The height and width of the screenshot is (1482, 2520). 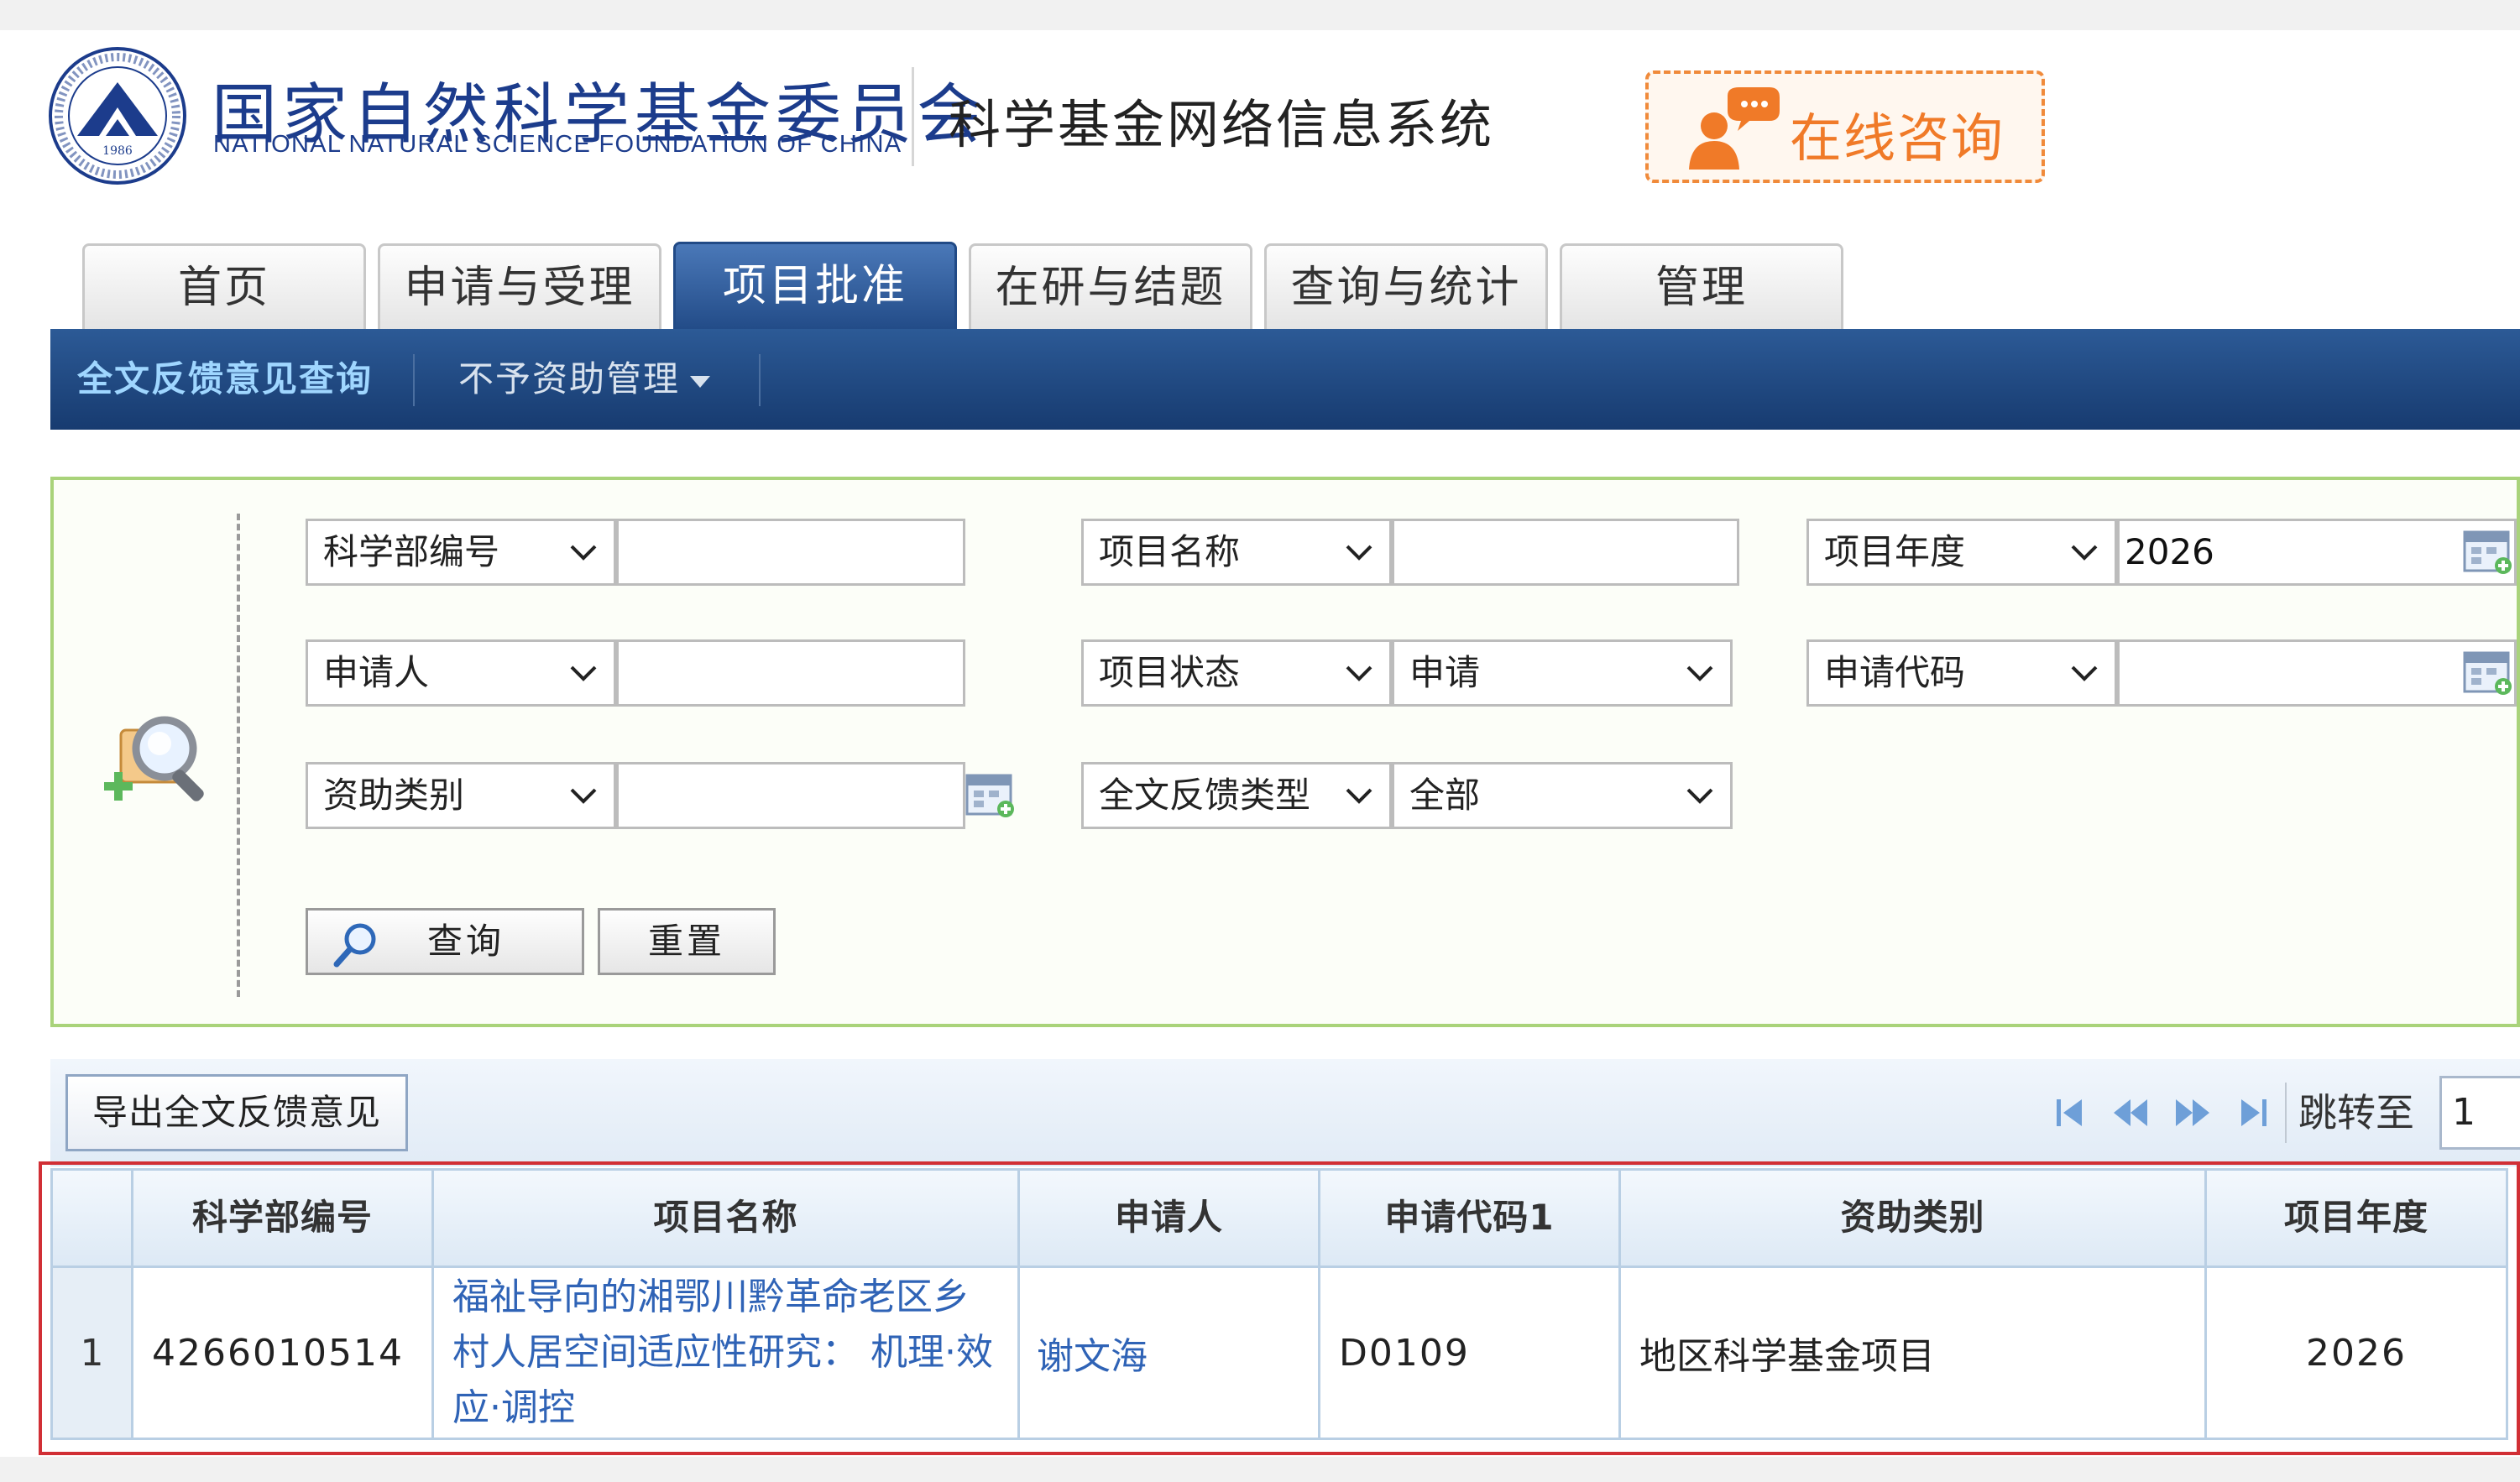 What do you see at coordinates (913, 117) in the screenshot?
I see `header-divider` at bounding box center [913, 117].